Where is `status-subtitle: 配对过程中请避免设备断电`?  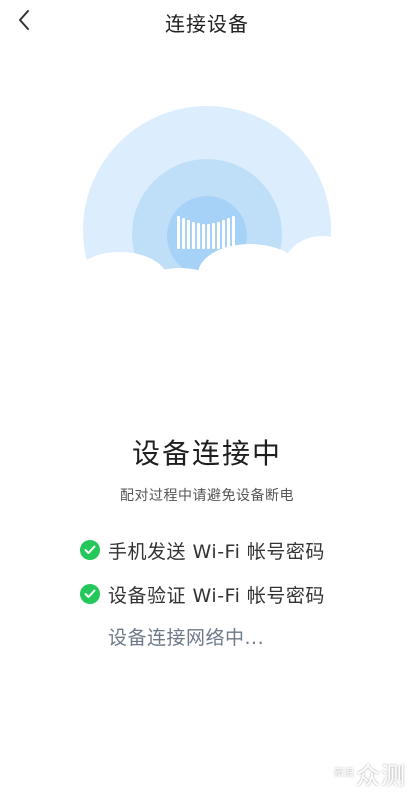 status-subtitle: 配对过程中请避免设备断电 is located at coordinates (207, 496).